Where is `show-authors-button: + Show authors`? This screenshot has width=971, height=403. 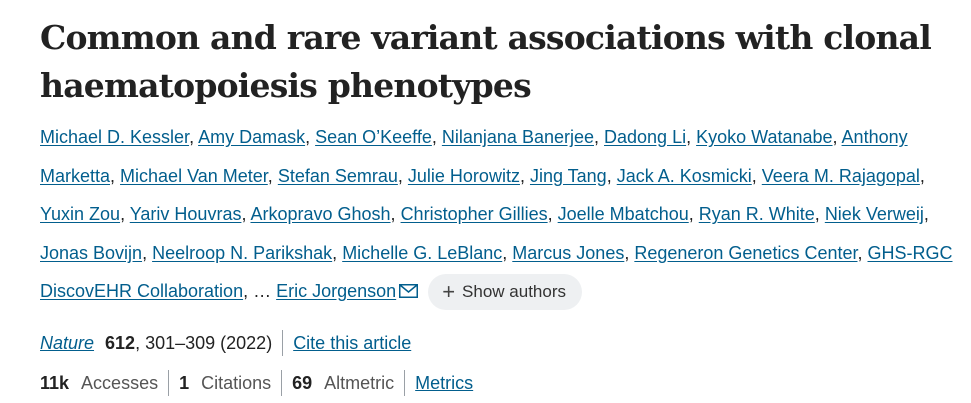
show-authors-button: + Show authors is located at coordinates (505, 292).